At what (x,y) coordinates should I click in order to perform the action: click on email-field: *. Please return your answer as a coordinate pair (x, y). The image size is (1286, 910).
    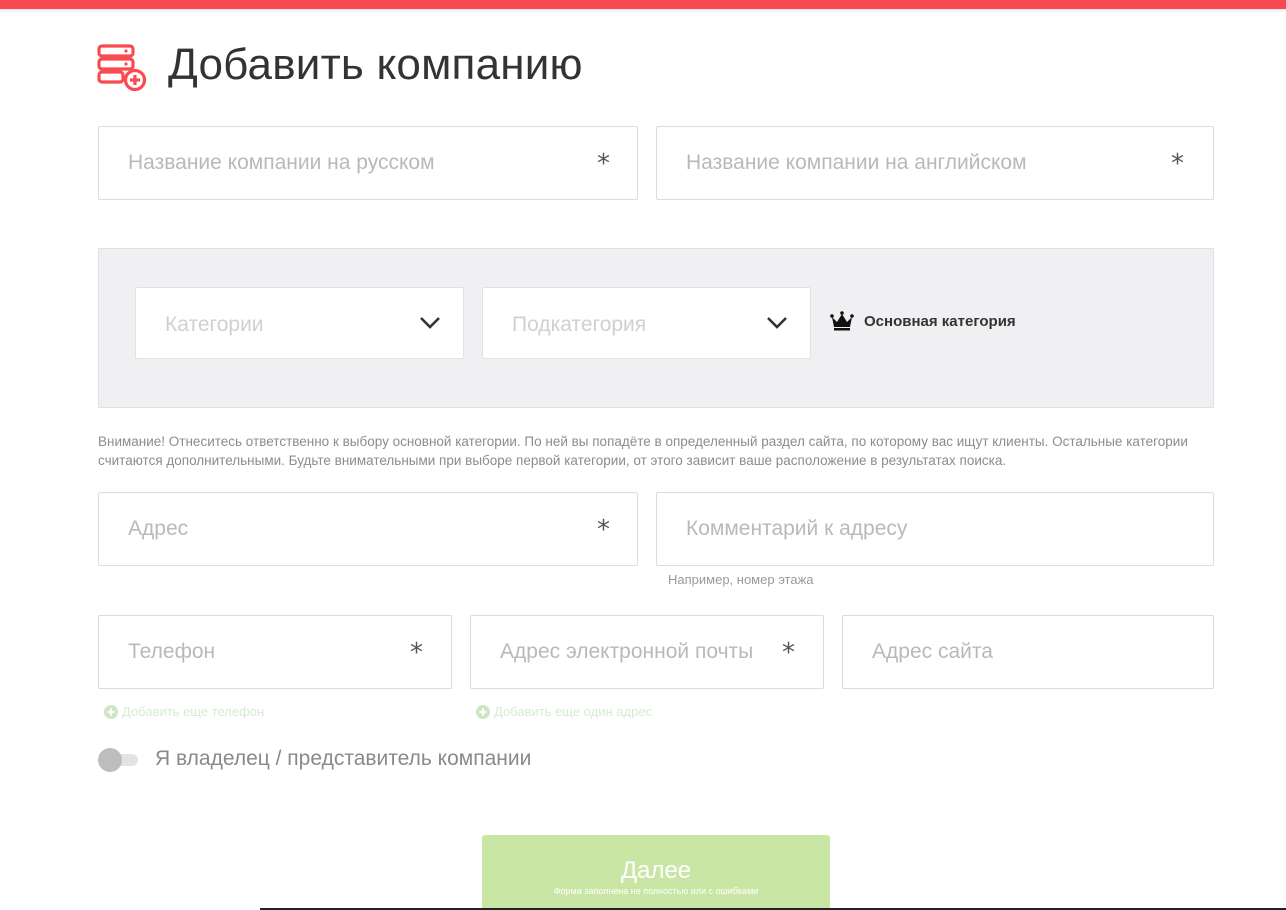
    Looking at the image, I should click on (647, 652).